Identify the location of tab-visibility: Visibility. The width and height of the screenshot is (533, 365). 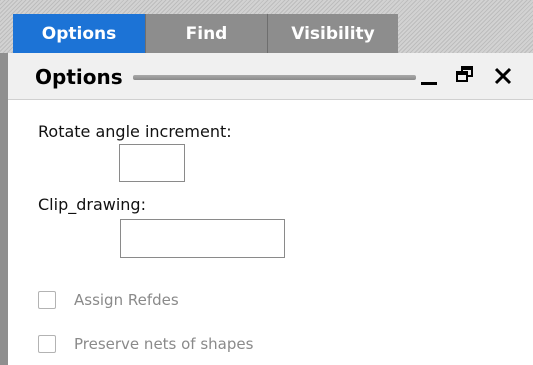
(332, 33).